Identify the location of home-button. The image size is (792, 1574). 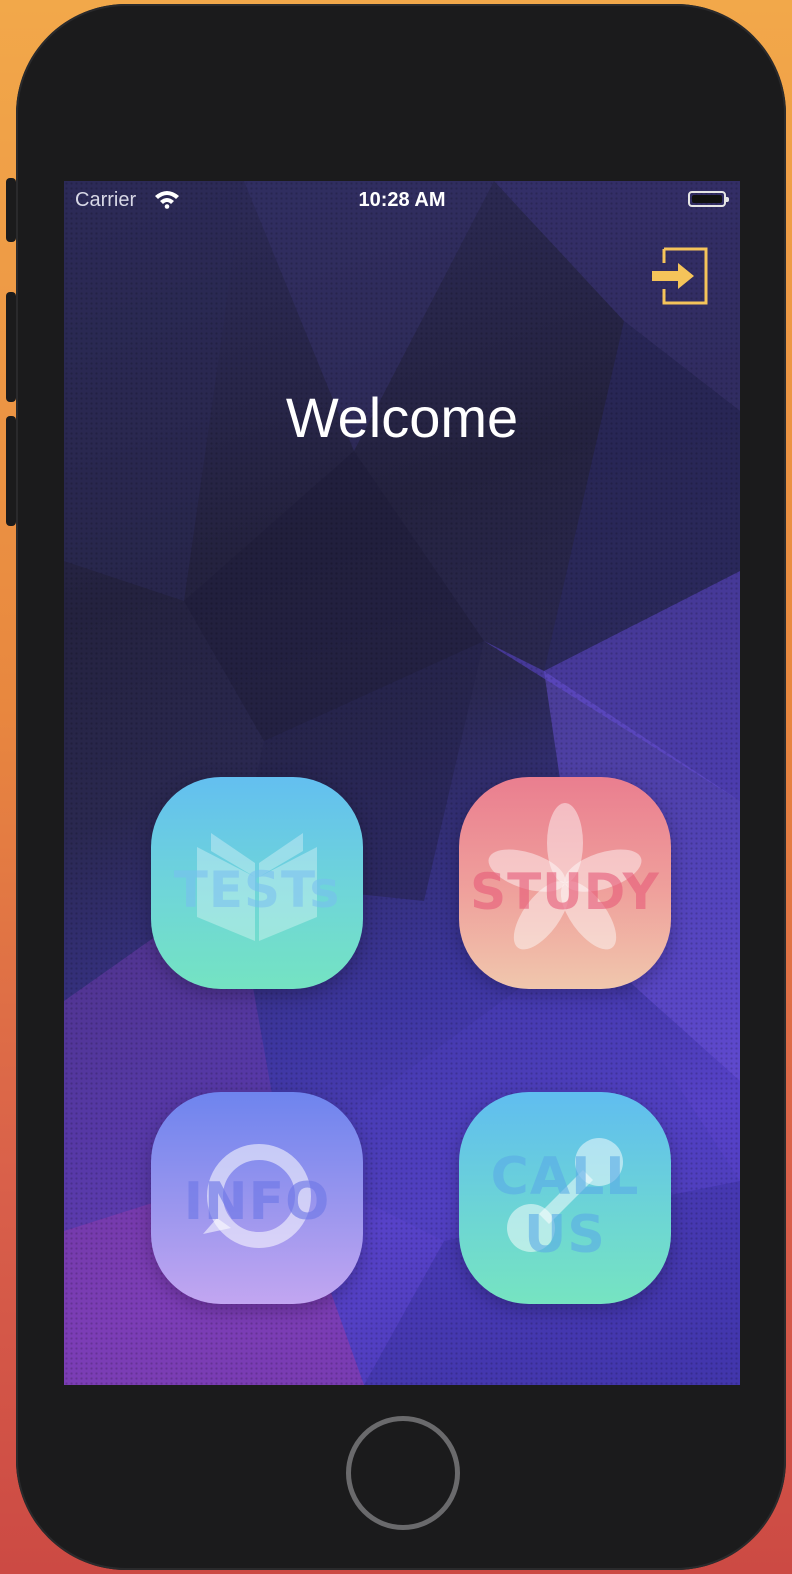
(403, 1473).